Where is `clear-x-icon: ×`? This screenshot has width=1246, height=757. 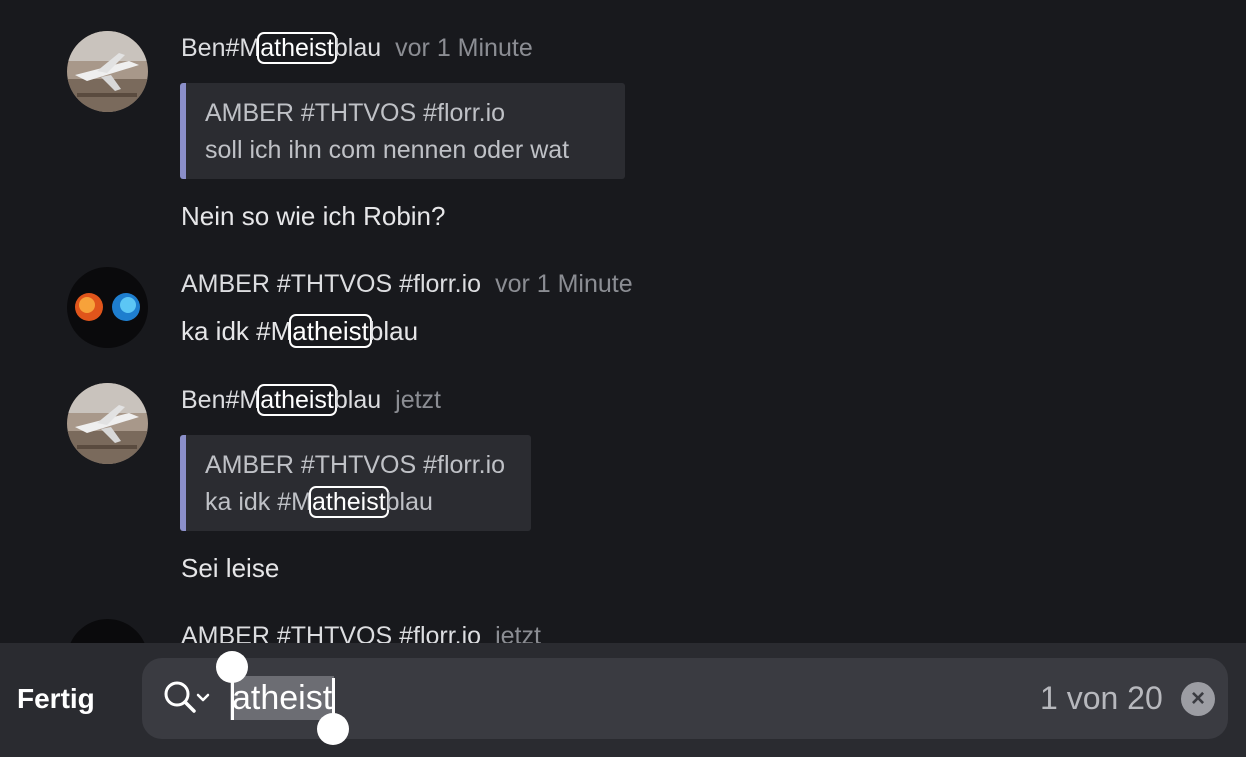 clear-x-icon: × is located at coordinates (1198, 699).